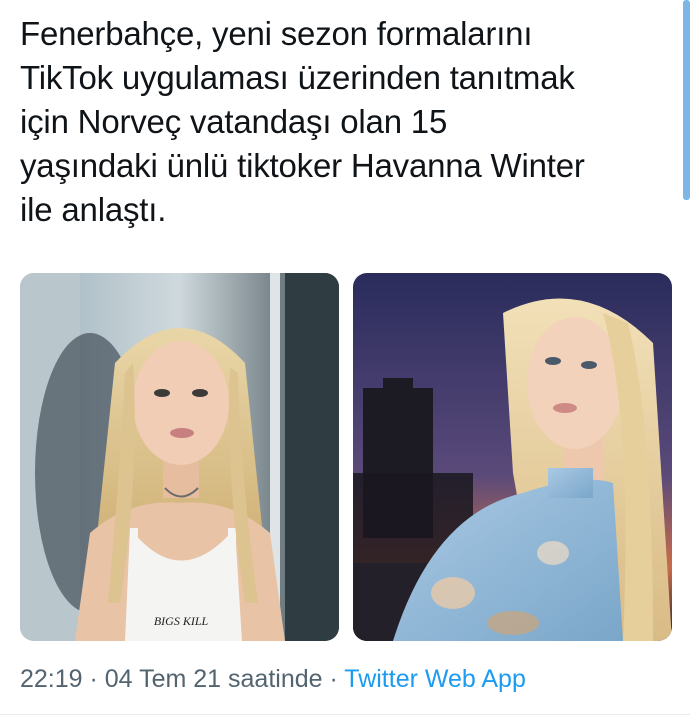 This screenshot has height=722, width=690. What do you see at coordinates (302, 165) in the screenshot?
I see `tweet-text-line: yaşındaki ünlü tiktoker Havanna Winter` at bounding box center [302, 165].